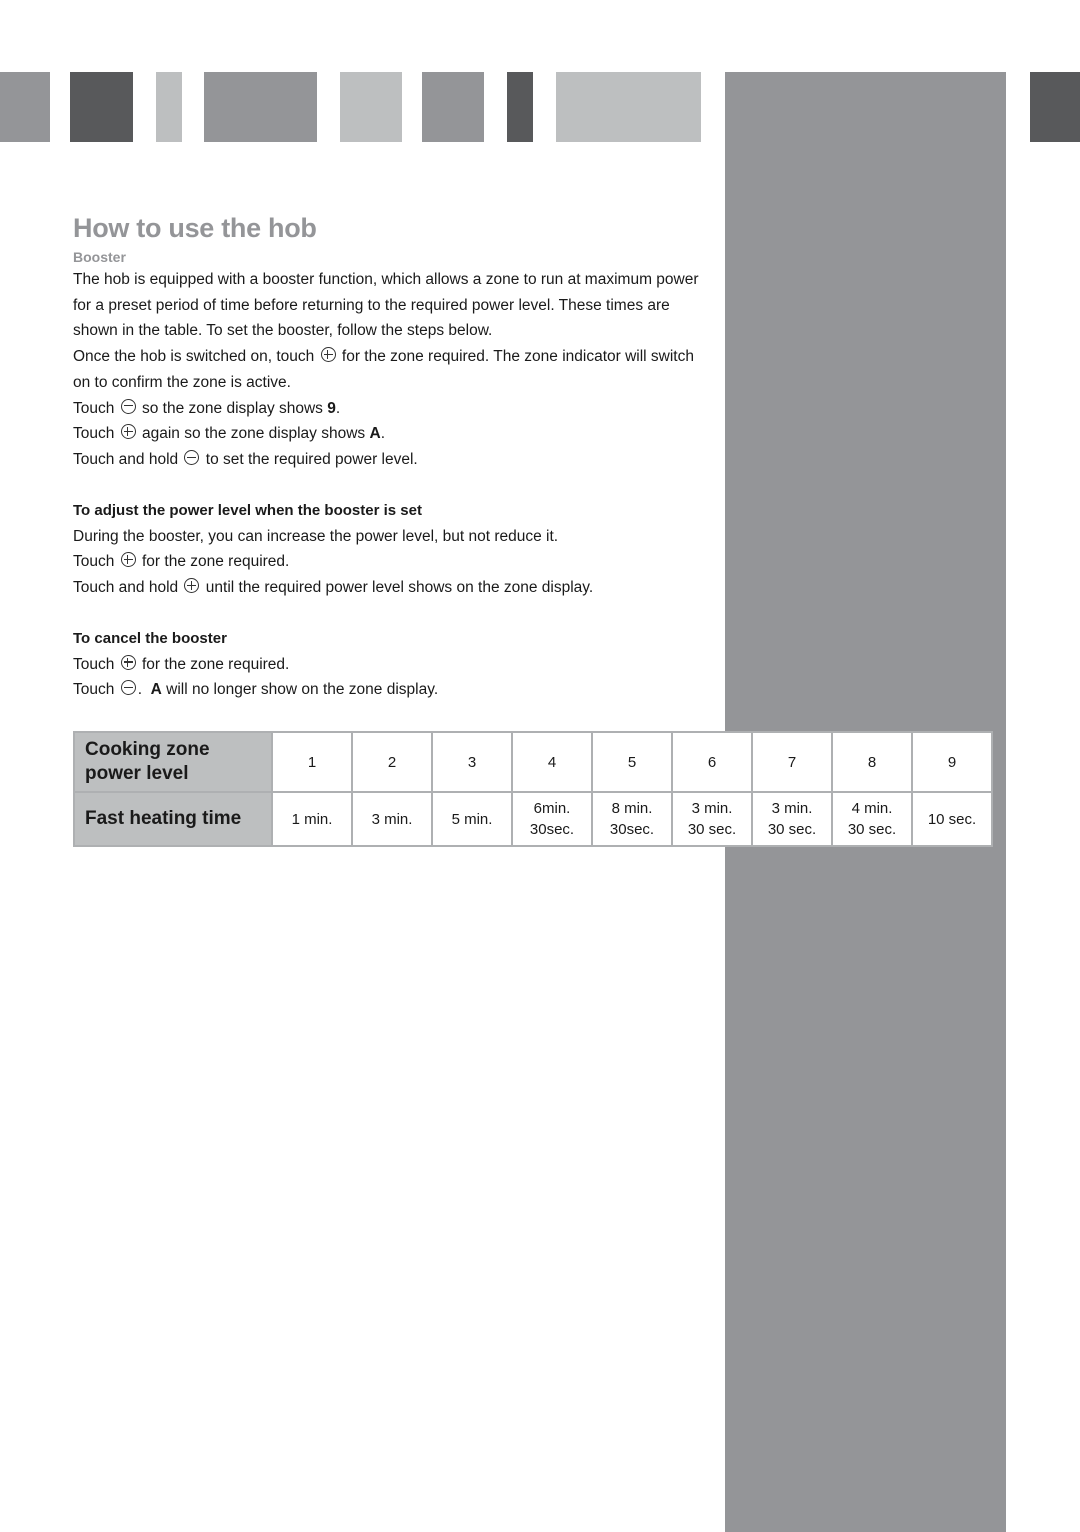 This screenshot has height=1532, width=1080. I want to click on display-value: 9, so click(331, 408).